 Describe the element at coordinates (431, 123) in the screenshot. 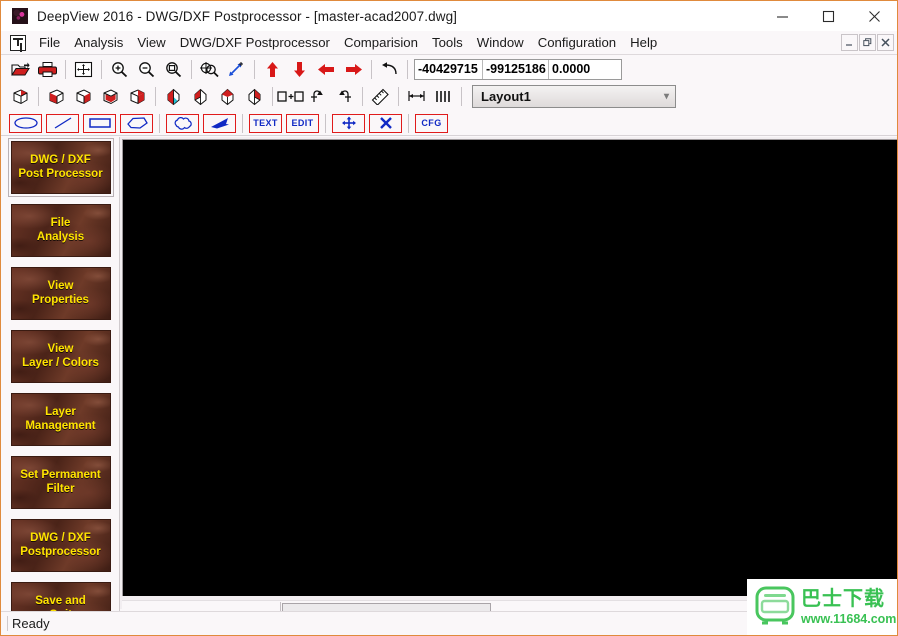

I see `config-button: CFG` at that location.